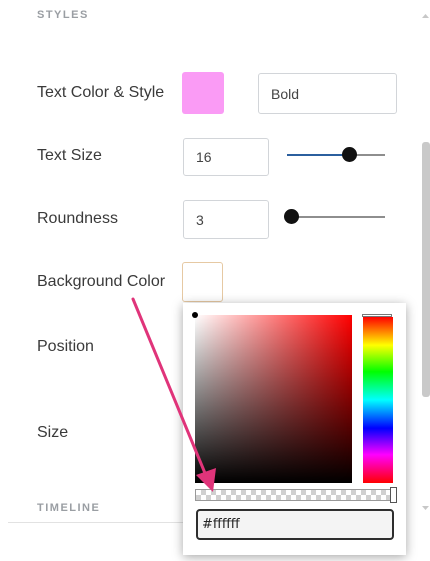 This screenshot has height=561, width=430. What do you see at coordinates (226, 157) in the screenshot?
I see `text-size-input: 16` at bounding box center [226, 157].